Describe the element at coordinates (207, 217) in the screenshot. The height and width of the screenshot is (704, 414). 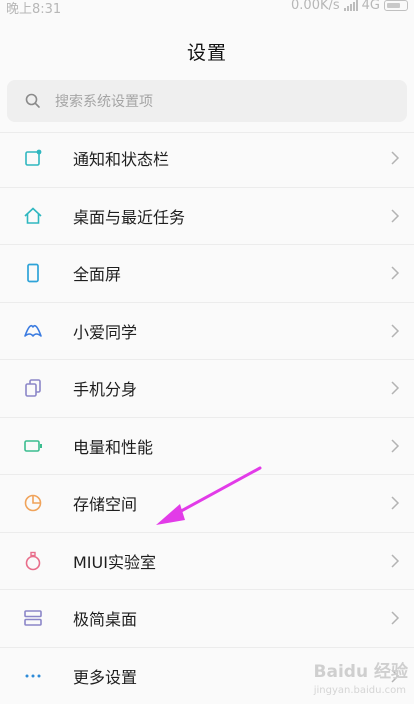
I see `setting-item-home: 桌面与最近任务` at that location.